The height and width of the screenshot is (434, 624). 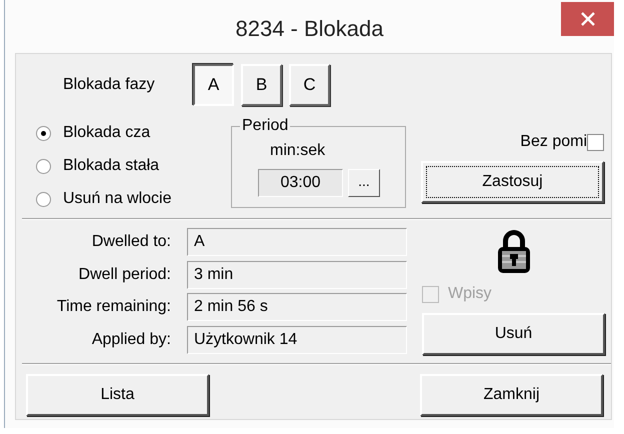 What do you see at coordinates (553, 142) in the screenshot?
I see `checkbox-label: Bez pomi` at bounding box center [553, 142].